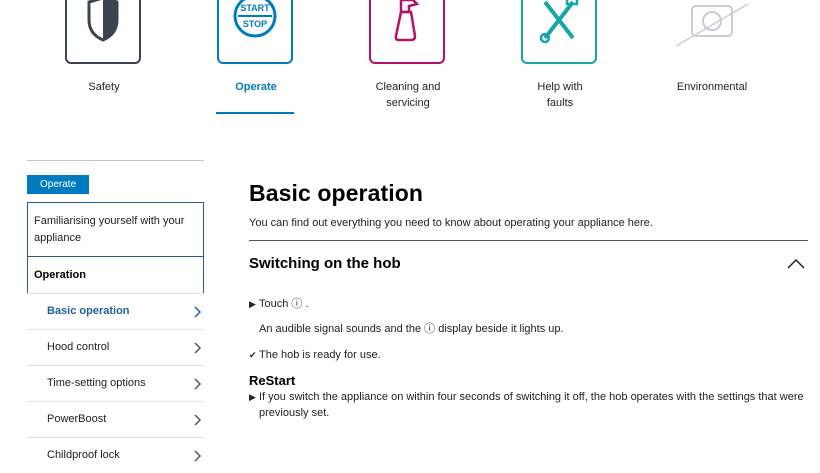  Describe the element at coordinates (255, 24) in the screenshot. I see `stop-text: STOP` at that location.